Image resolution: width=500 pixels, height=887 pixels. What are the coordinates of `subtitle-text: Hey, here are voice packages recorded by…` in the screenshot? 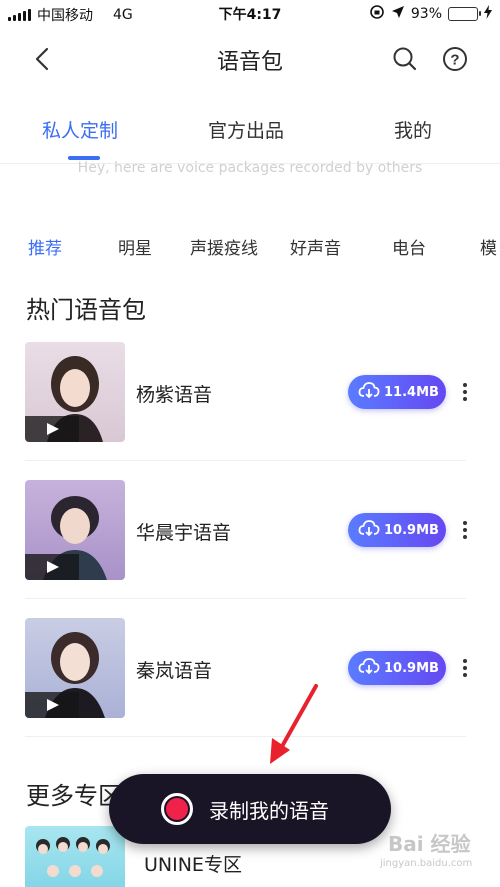 It's located at (250, 168).